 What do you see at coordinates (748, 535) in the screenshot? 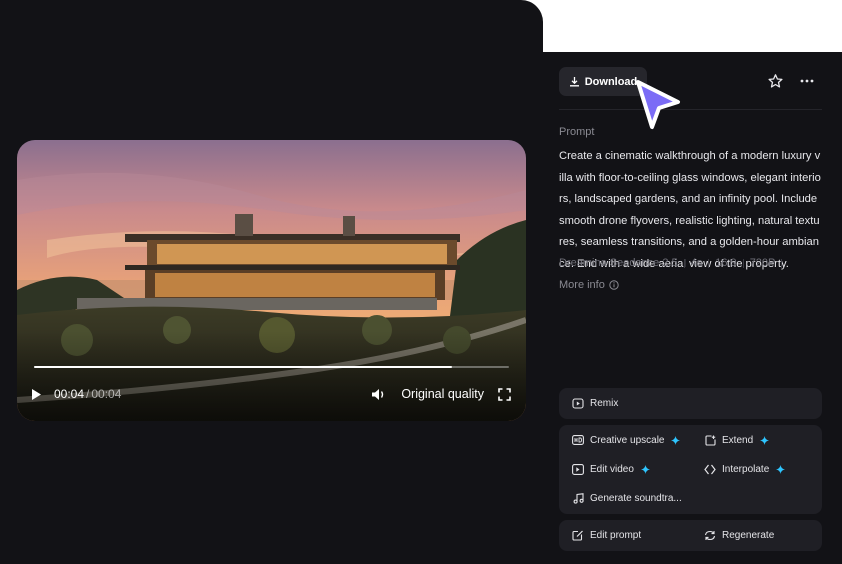
I see `regenerate-label: Regenerate` at bounding box center [748, 535].